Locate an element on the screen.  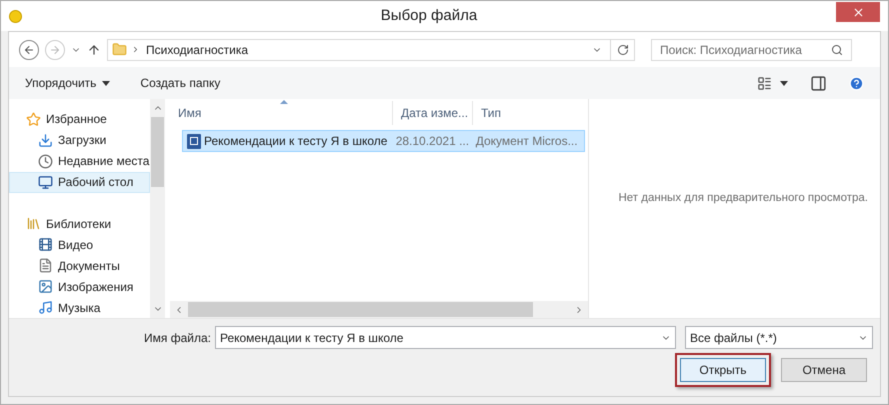
download-icon is located at coordinates (45, 140).